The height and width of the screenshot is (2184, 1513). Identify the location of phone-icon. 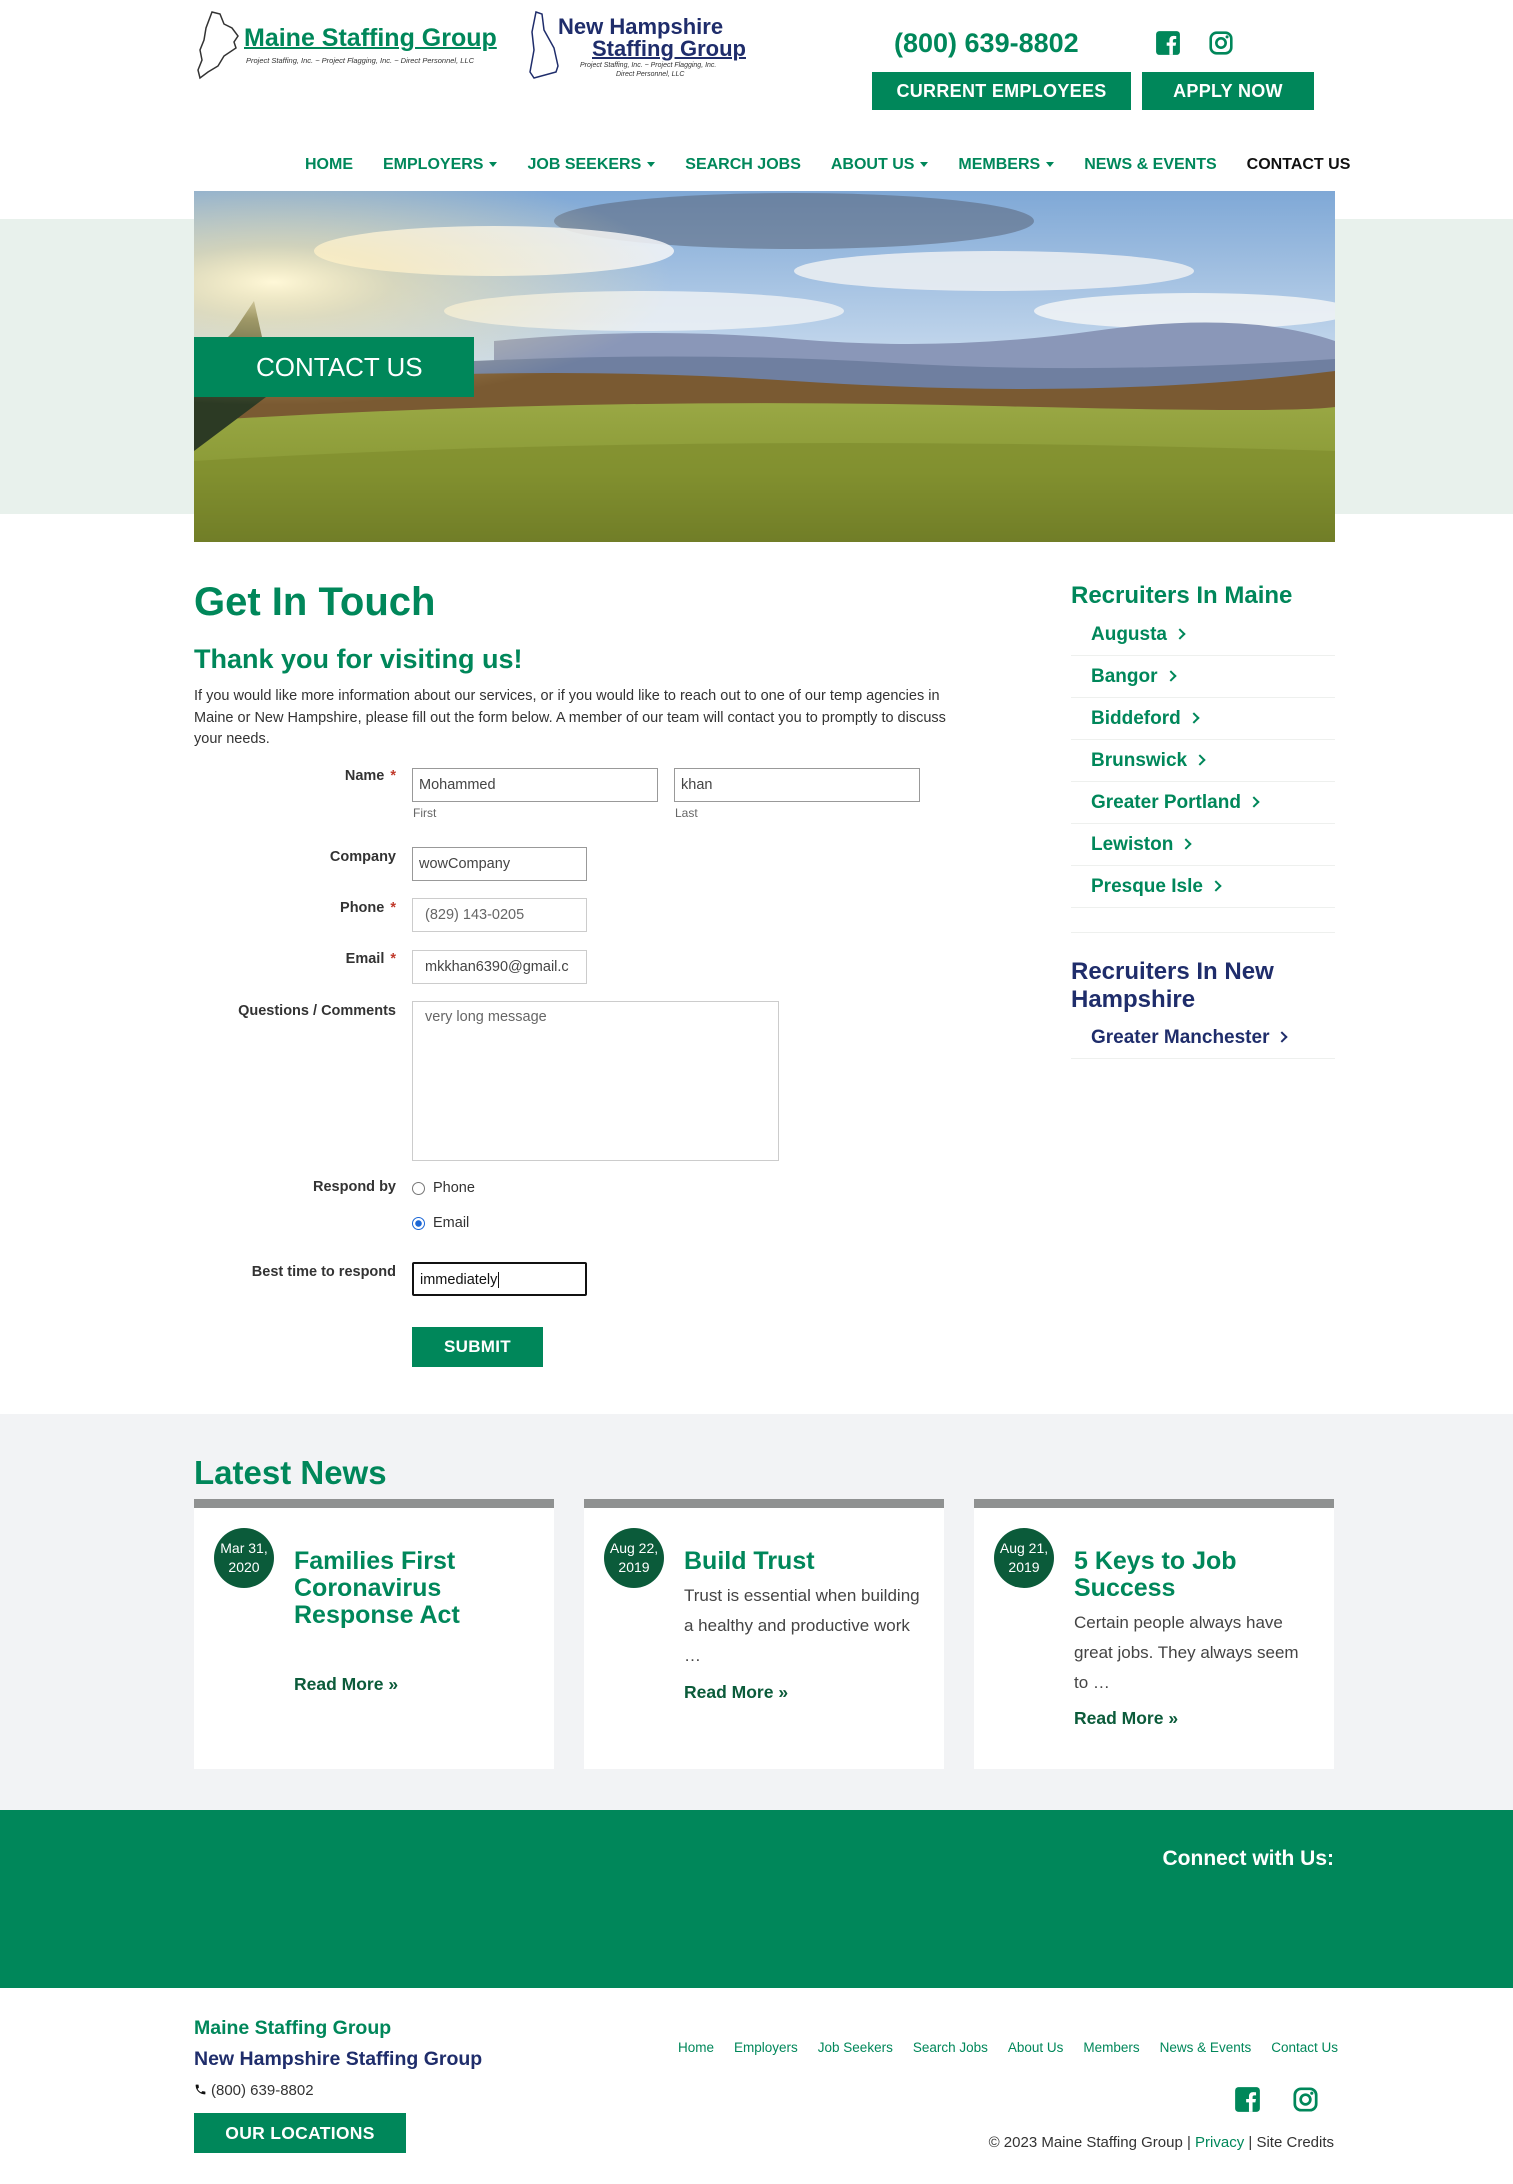
(200, 2089).